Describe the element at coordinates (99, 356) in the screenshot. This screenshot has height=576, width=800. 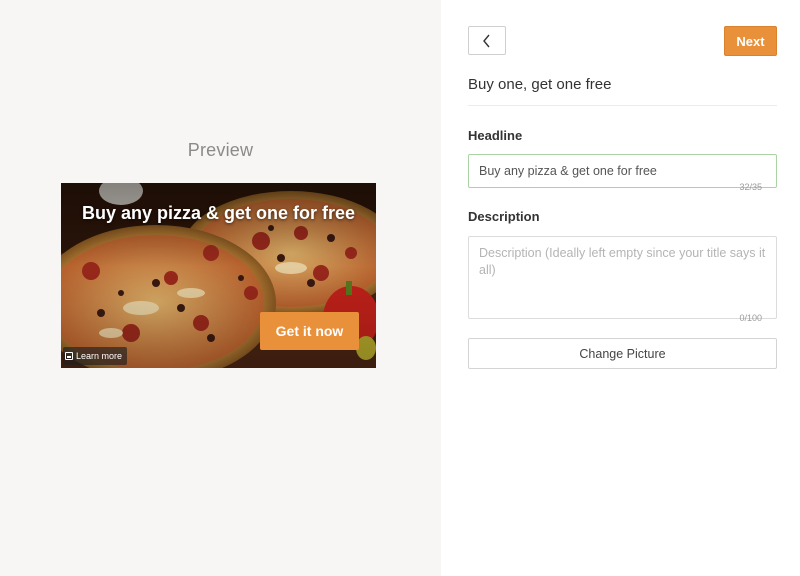
I see `learn-more-label: Learn more` at that location.